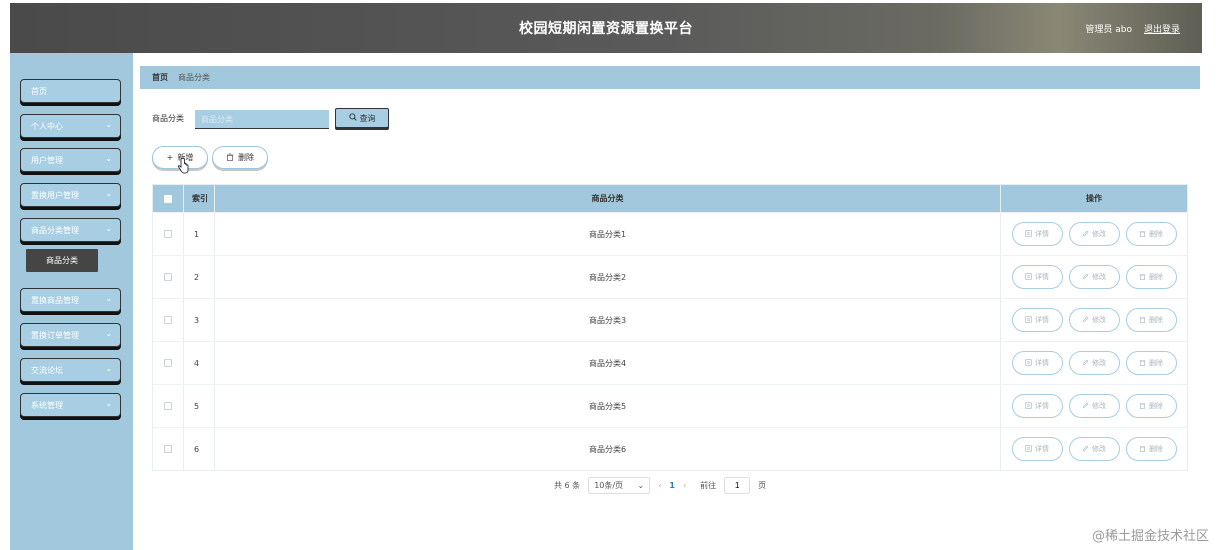 Image resolution: width=1219 pixels, height=550 pixels. I want to click on sidebar-item-personal-center: 个人中心 ⌄, so click(70, 126).